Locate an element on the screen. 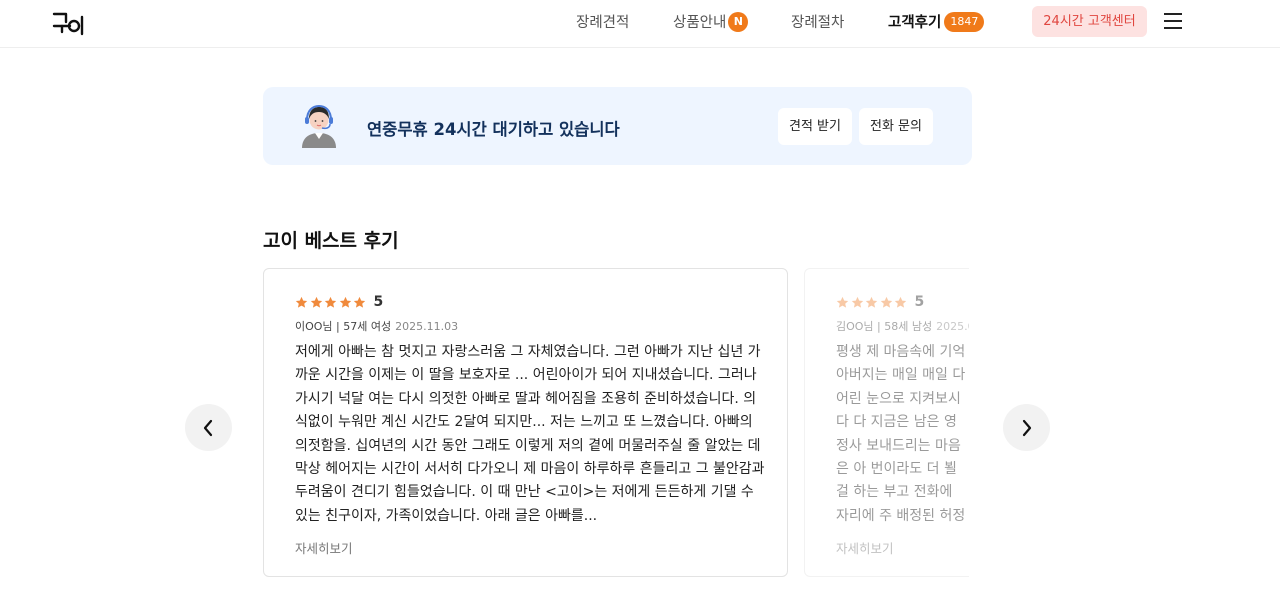 The width and height of the screenshot is (1280, 614). review-author: 이OO님 | 57세 여성 is located at coordinates (343, 326).